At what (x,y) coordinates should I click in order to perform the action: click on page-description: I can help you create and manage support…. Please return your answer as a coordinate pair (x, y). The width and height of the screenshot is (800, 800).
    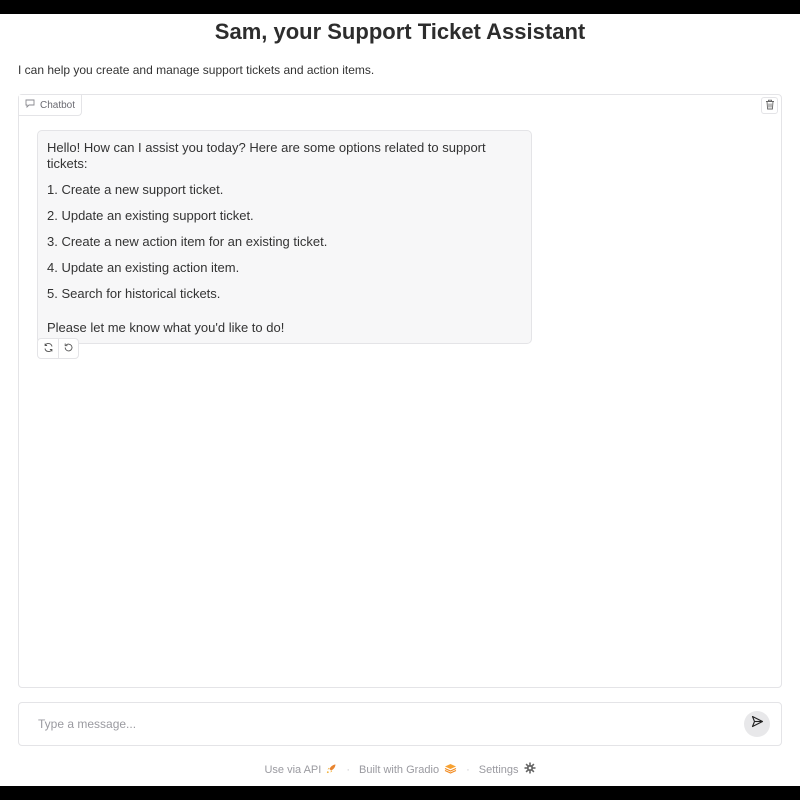
    Looking at the image, I should click on (196, 70).